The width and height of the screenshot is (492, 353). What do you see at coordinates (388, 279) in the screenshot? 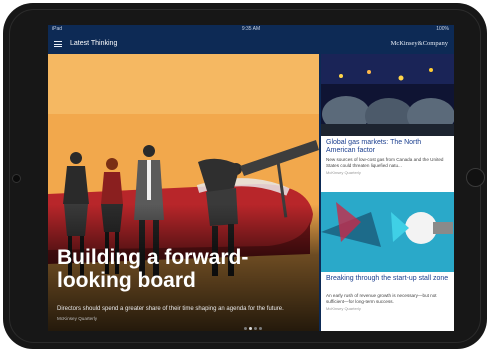
I see `card-title: Breaking through the start-up stall zone` at bounding box center [388, 279].